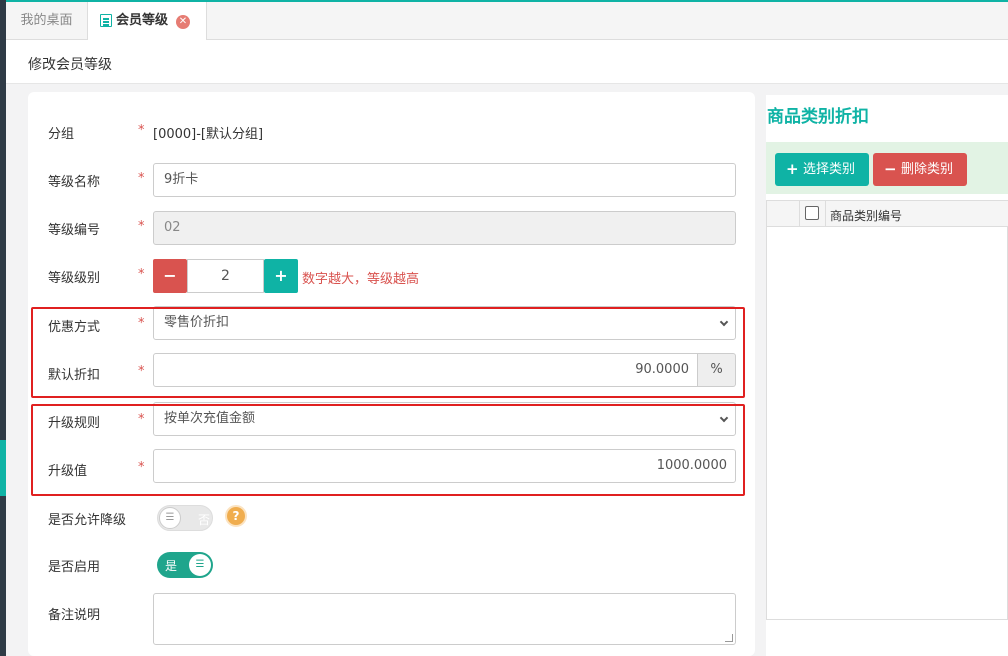 The image size is (1008, 656). I want to click on level-name-label: 等级名称, so click(74, 182).